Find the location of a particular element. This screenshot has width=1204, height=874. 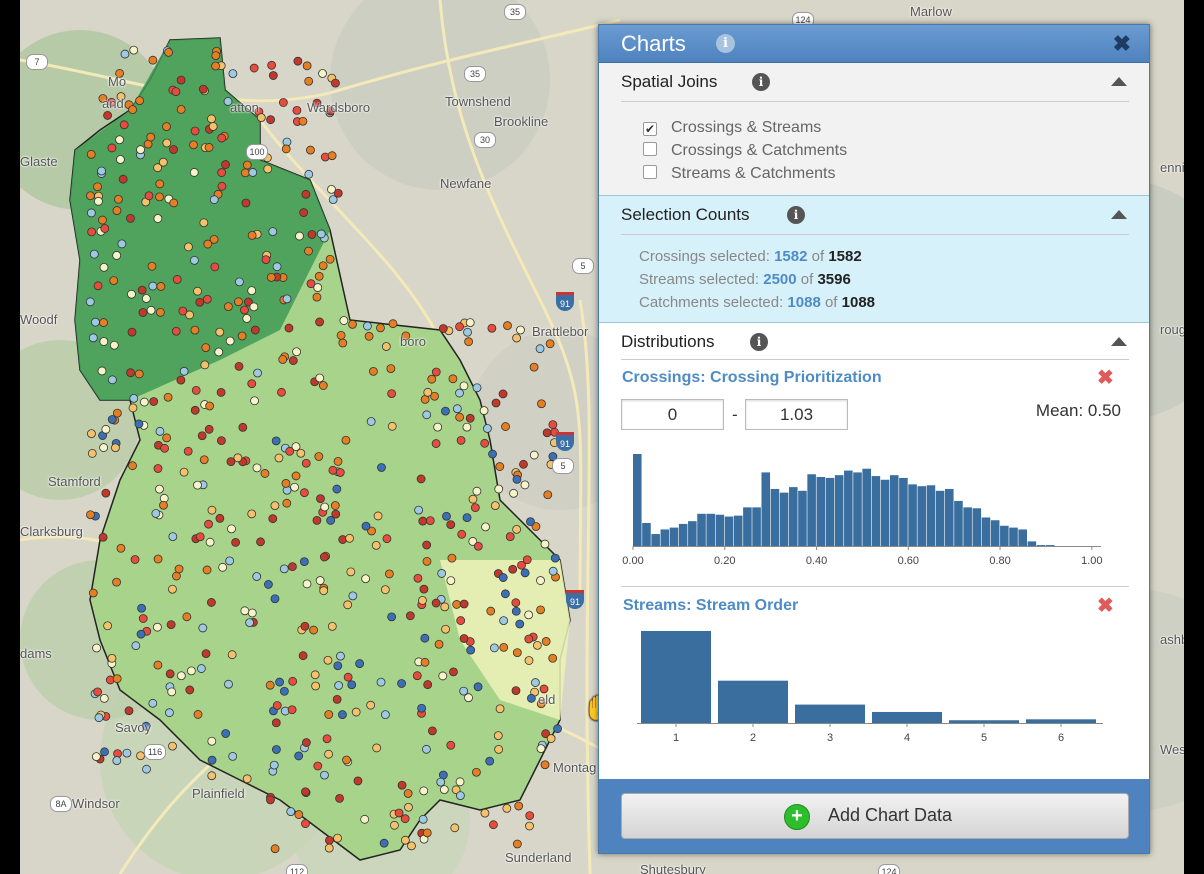

distributions-header: Distributions i is located at coordinates (874, 342).